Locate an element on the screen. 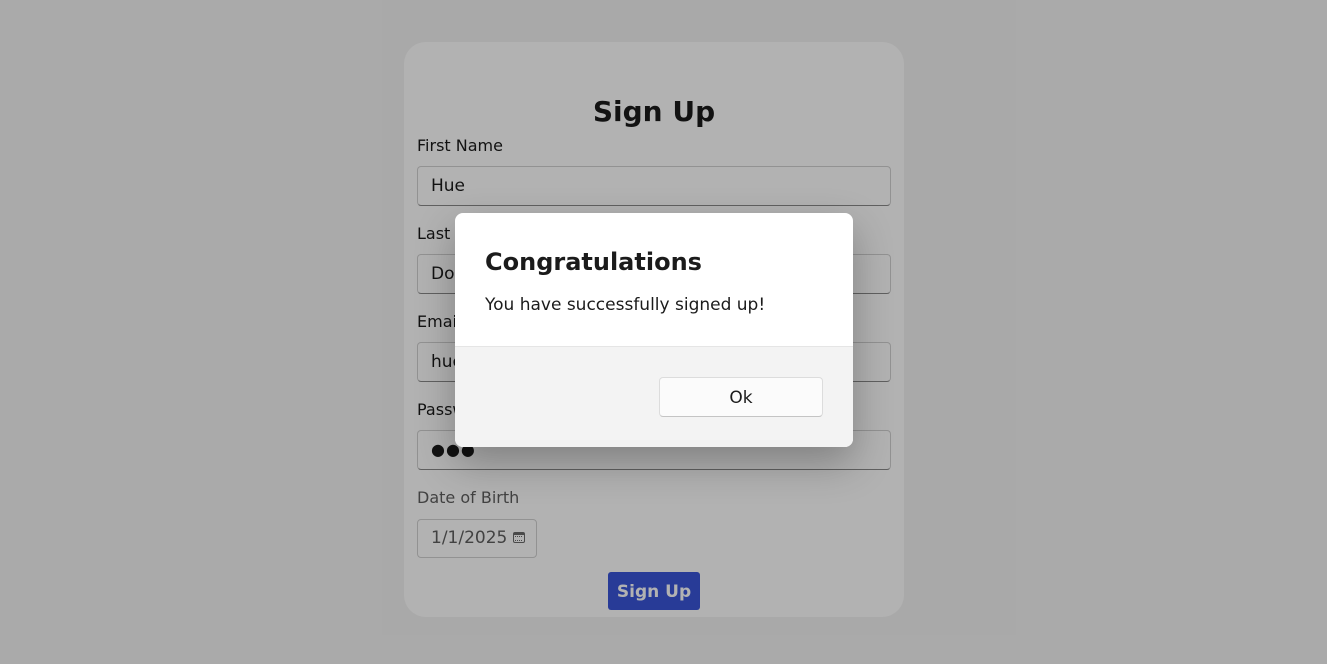  dialog-message: You have successfully signed up! is located at coordinates (625, 305).